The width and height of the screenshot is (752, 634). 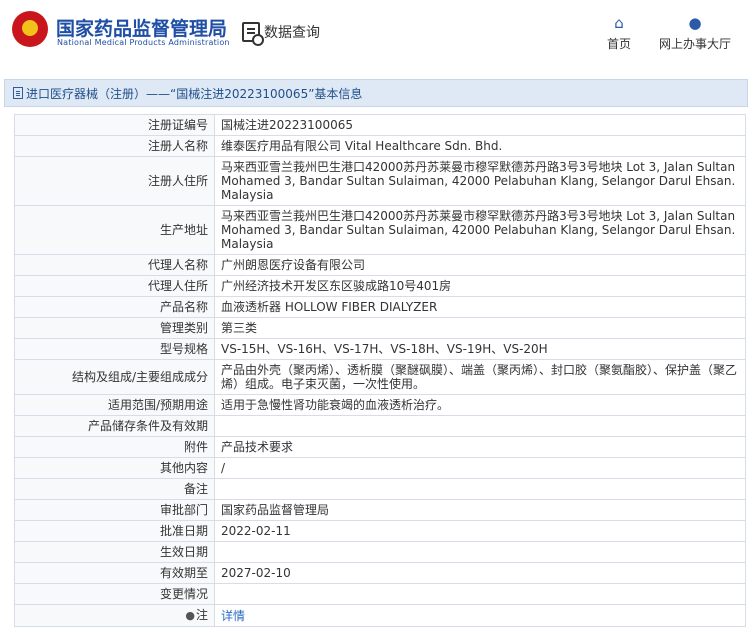 What do you see at coordinates (233, 616) in the screenshot?
I see `details-link: 详情` at bounding box center [233, 616].